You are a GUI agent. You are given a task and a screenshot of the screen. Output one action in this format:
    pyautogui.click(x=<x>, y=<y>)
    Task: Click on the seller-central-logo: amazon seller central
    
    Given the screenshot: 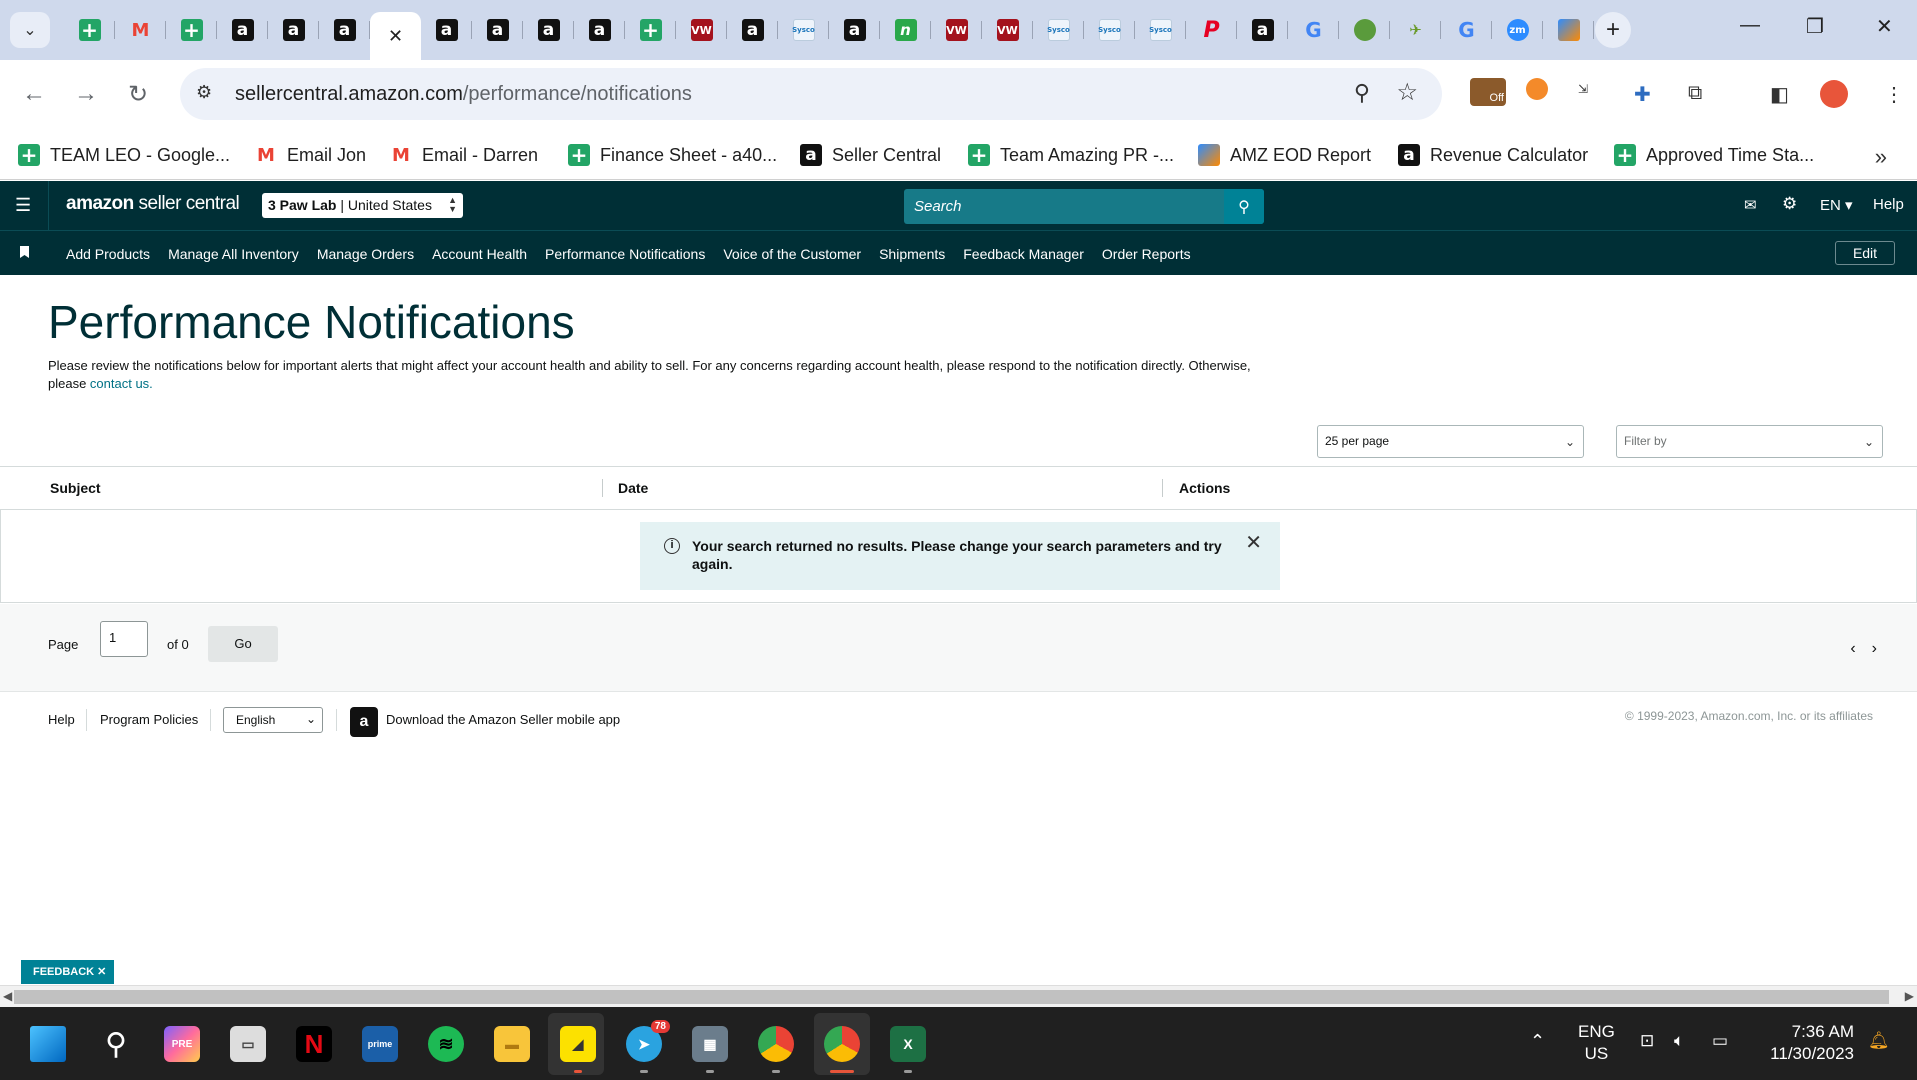 What is the action you would take?
    pyautogui.click(x=153, y=204)
    